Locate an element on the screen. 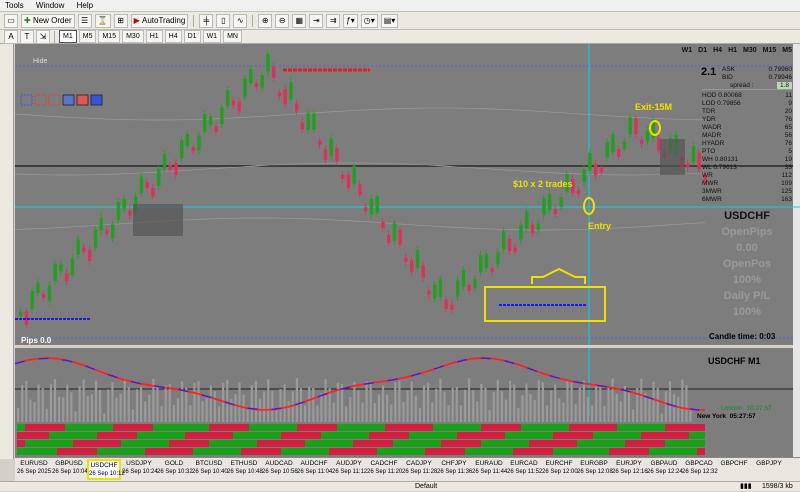  candle-chart-icon: ▯ is located at coordinates (223, 20).